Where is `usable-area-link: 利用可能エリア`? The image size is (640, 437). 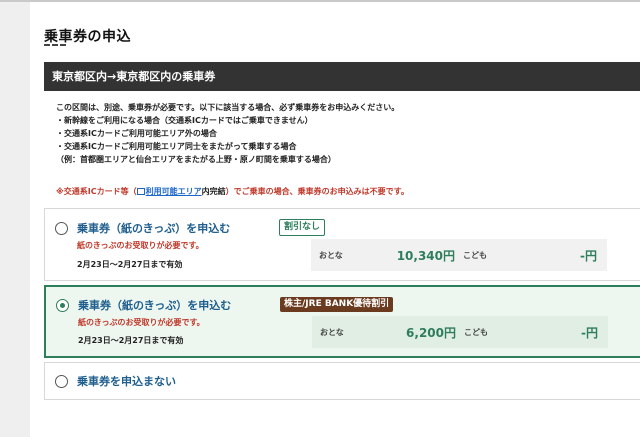 usable-area-link: 利用可能エリア is located at coordinates (174, 191).